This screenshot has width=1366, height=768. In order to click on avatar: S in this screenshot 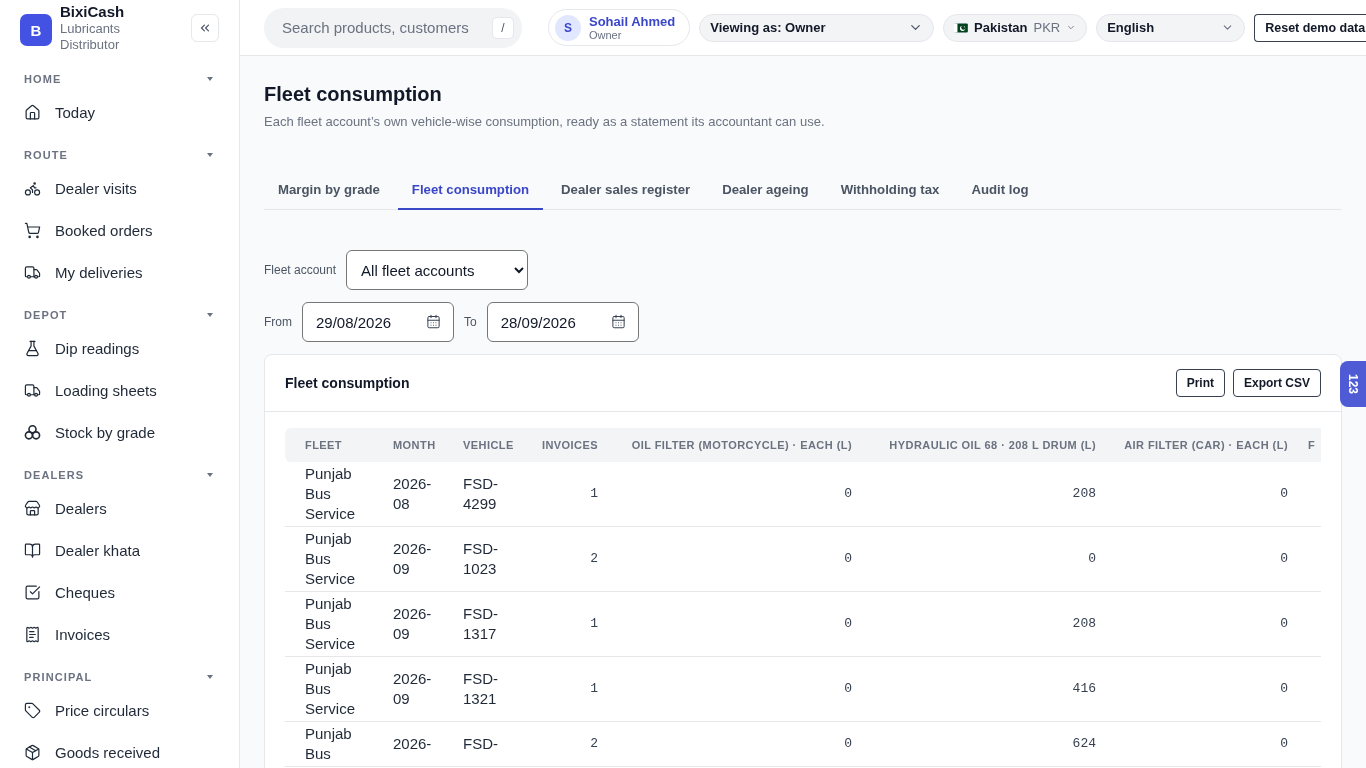, I will do `click(568, 27)`.